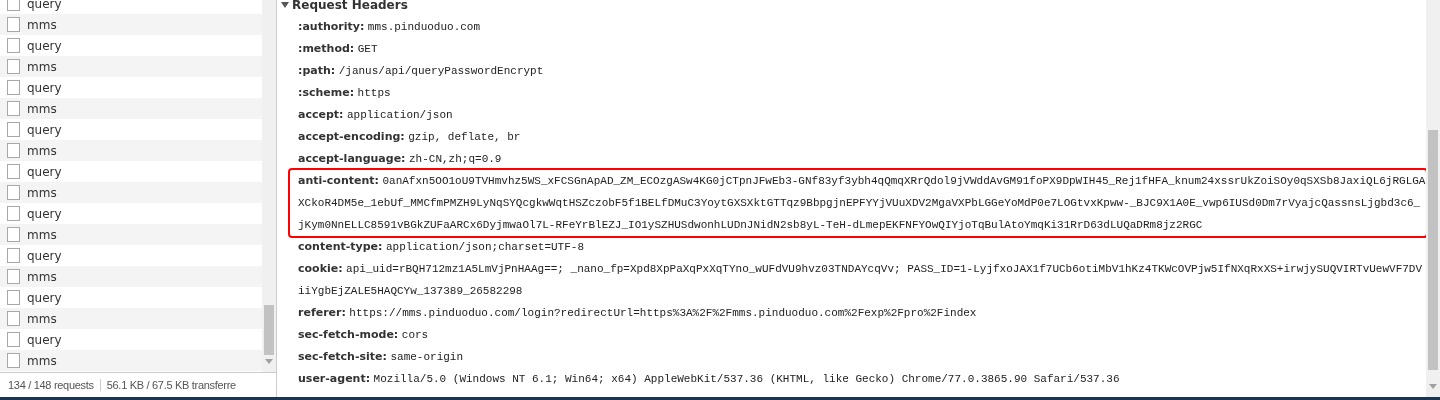 Image resolution: width=1440 pixels, height=400 pixels. I want to click on header-line: sec-fetch-mode: cors, so click(364, 335).